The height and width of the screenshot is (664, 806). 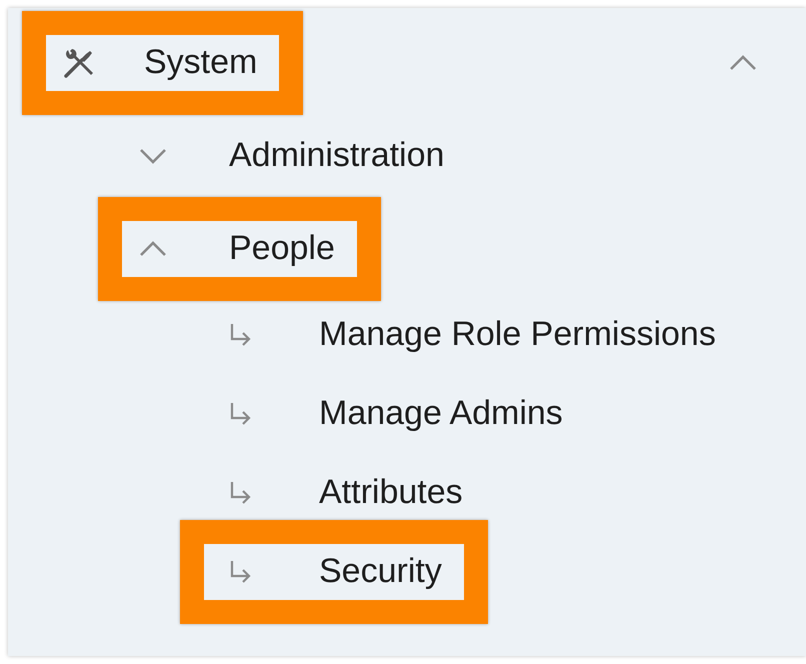 What do you see at coordinates (239, 248) in the screenshot?
I see `menu-item: People` at bounding box center [239, 248].